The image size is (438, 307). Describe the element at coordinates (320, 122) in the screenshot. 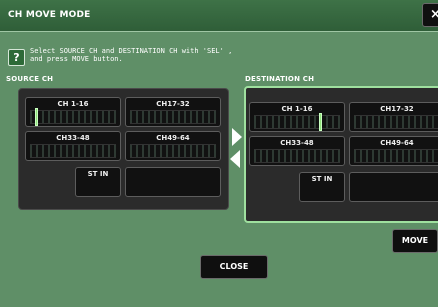

I see `destination-selected-channel-marker` at that location.